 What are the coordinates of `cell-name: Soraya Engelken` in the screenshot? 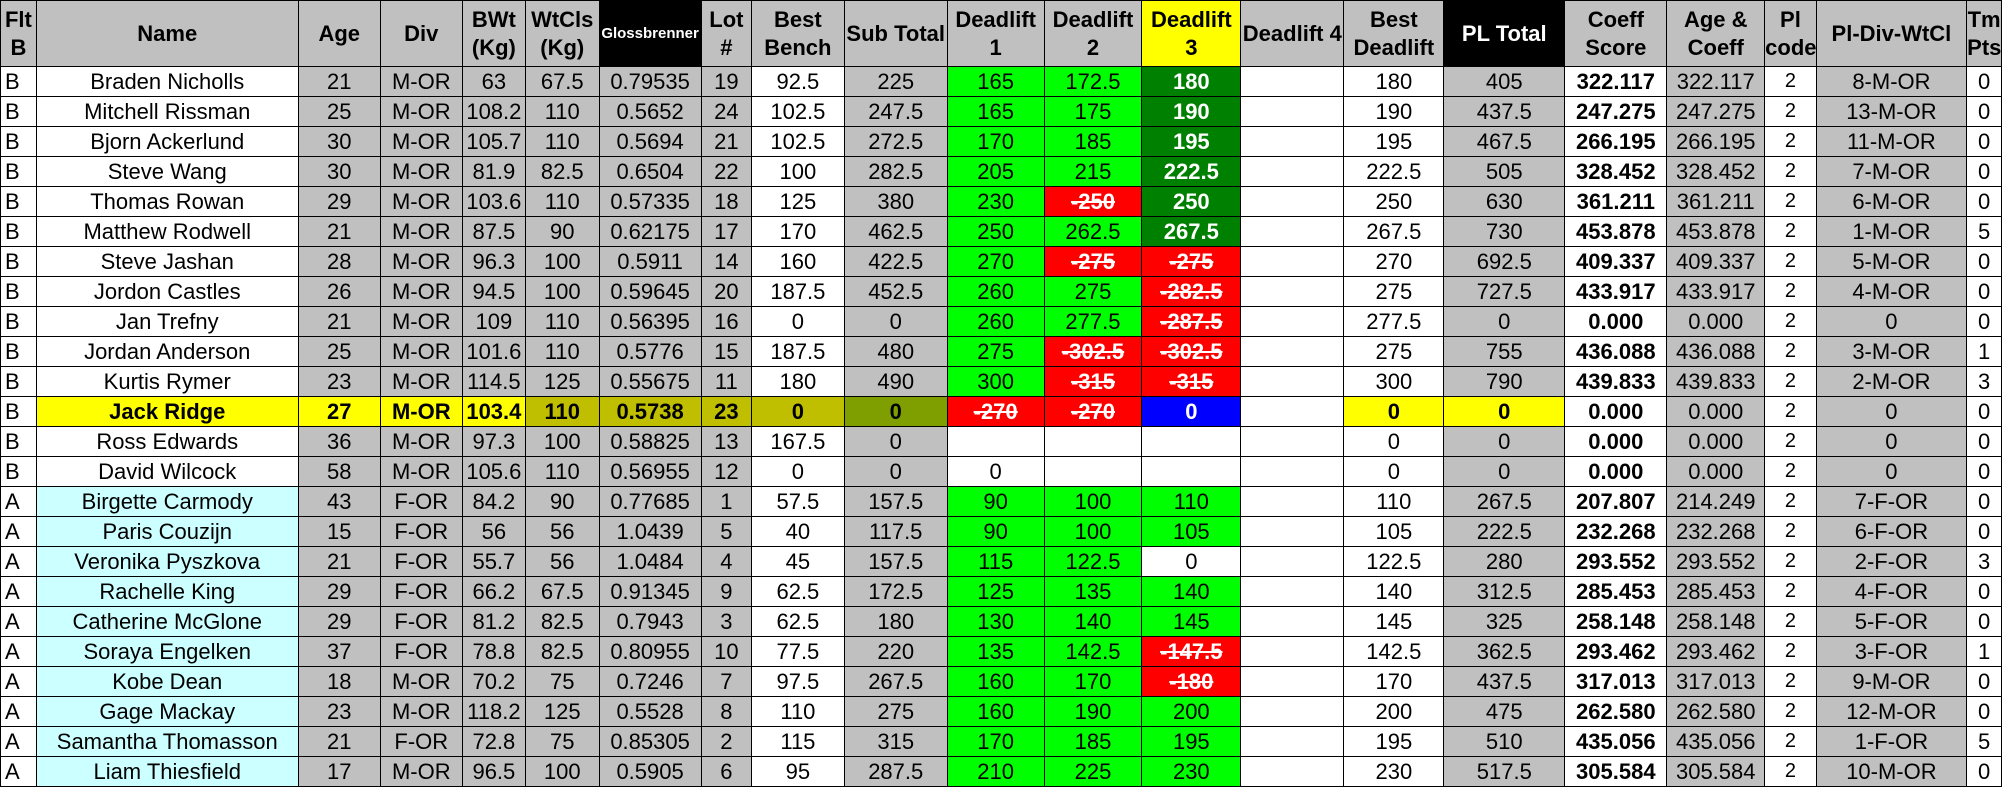 It's located at (167, 651).